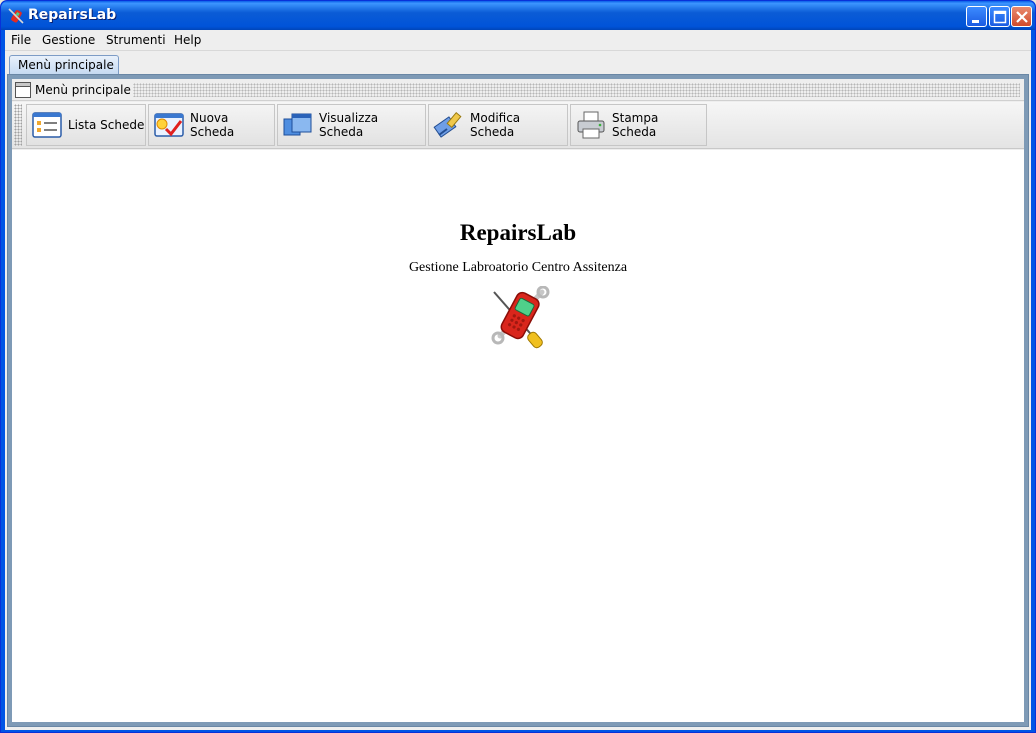 Image resolution: width=1036 pixels, height=733 pixels. I want to click on window-title: RepairsLab, so click(72, 15).